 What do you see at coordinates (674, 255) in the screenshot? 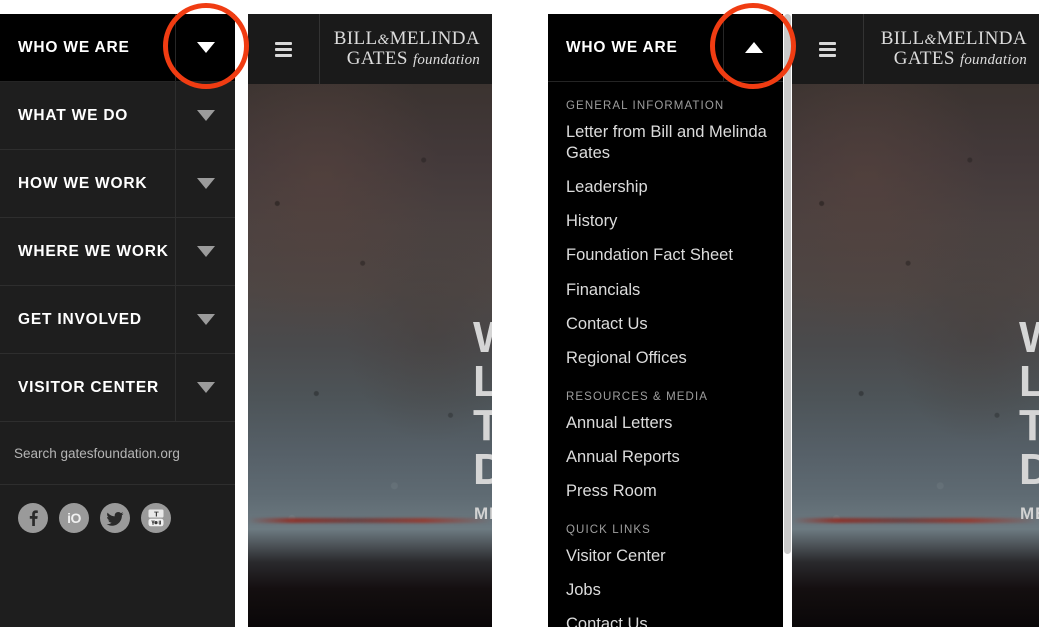
I see `mega-link-foundation-fact-sheet: Foundation Fact Sheet` at bounding box center [674, 255].